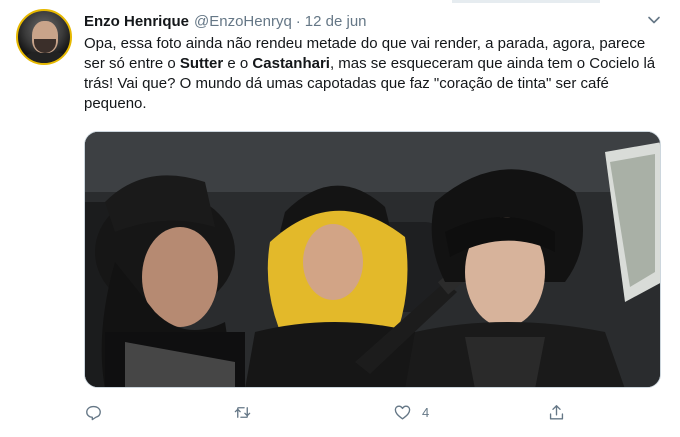 This screenshot has height=437, width=680. I want to click on heart-icon, so click(402, 412).